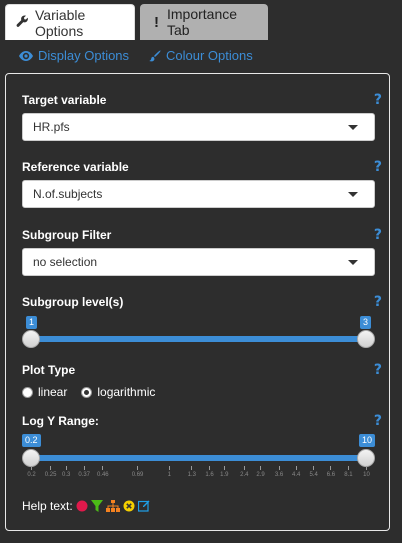 Image resolution: width=402 pixels, height=543 pixels. I want to click on tick-label: 1.3, so click(191, 475).